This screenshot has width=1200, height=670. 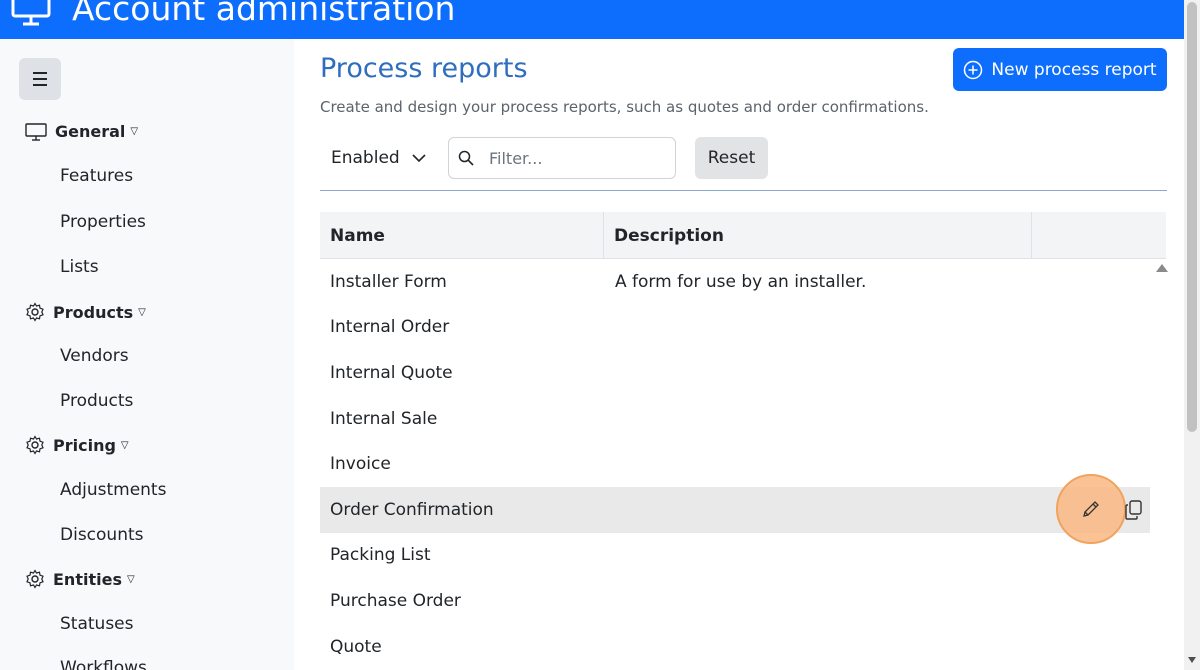 I want to click on page-title: Process reports, so click(x=424, y=68).